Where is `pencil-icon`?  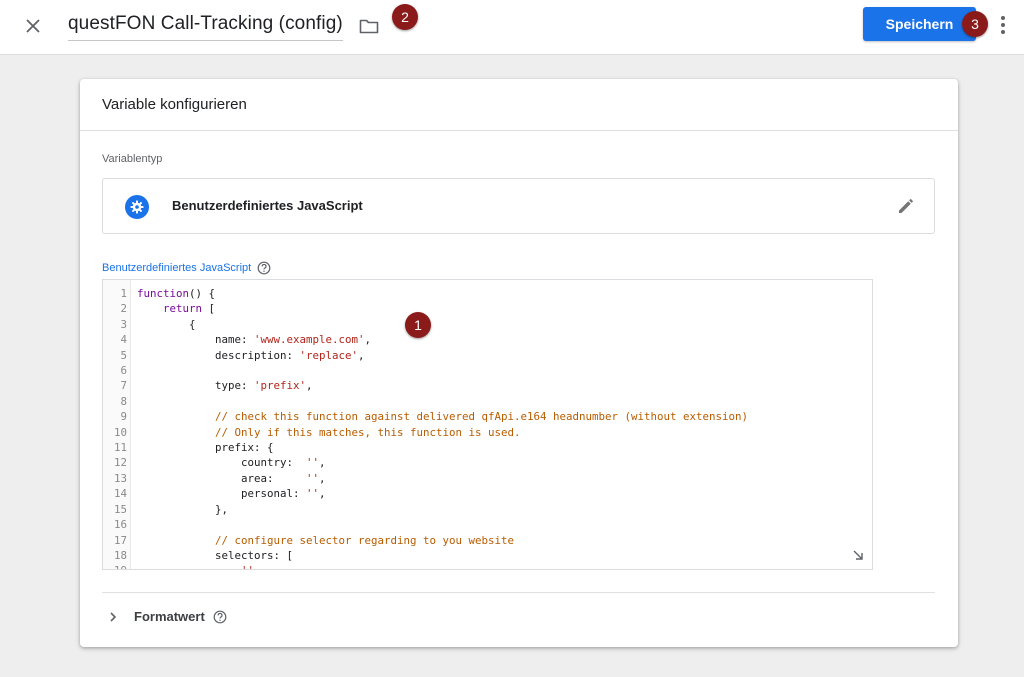 pencil-icon is located at coordinates (906, 206).